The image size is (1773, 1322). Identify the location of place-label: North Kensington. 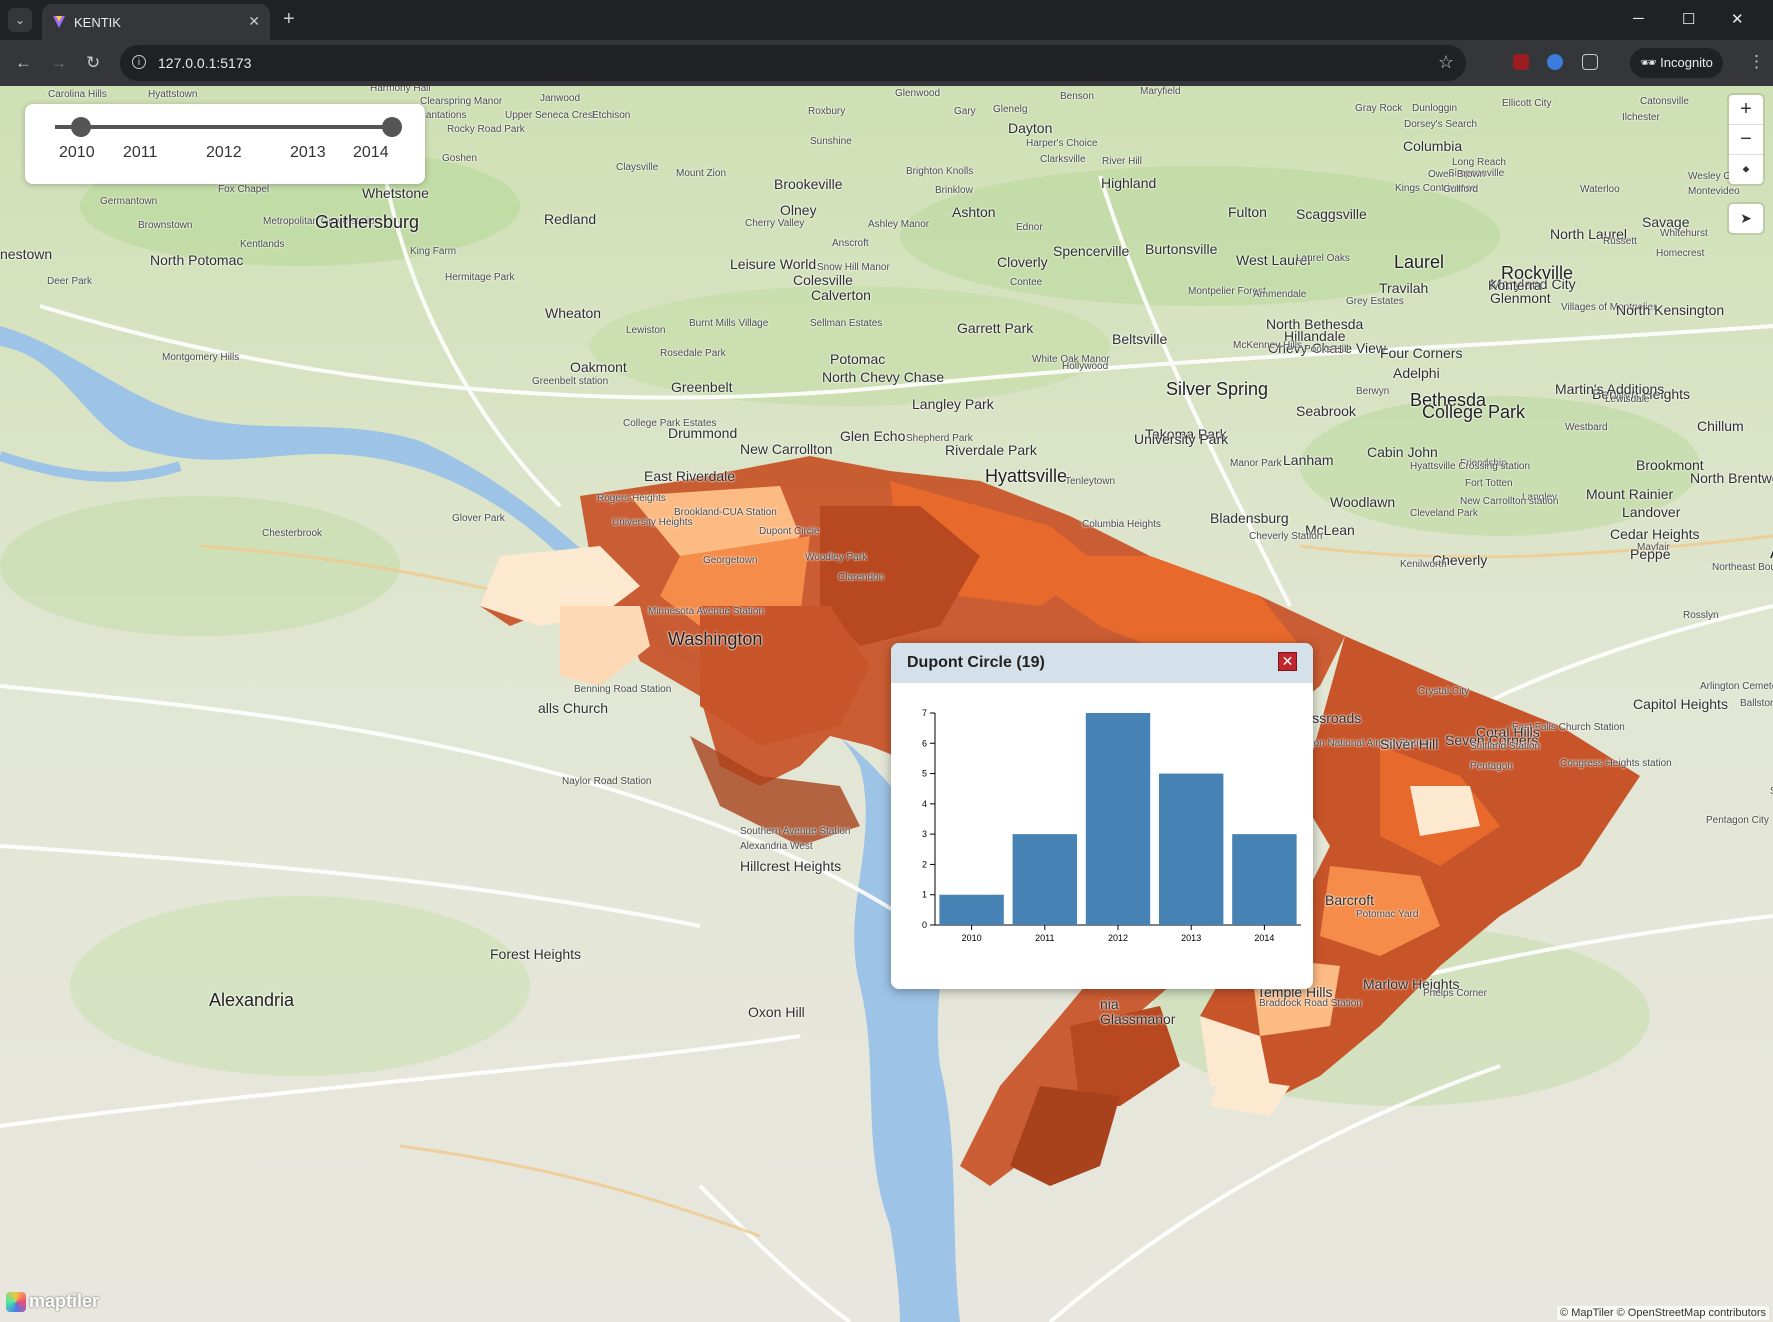
(1670, 310).